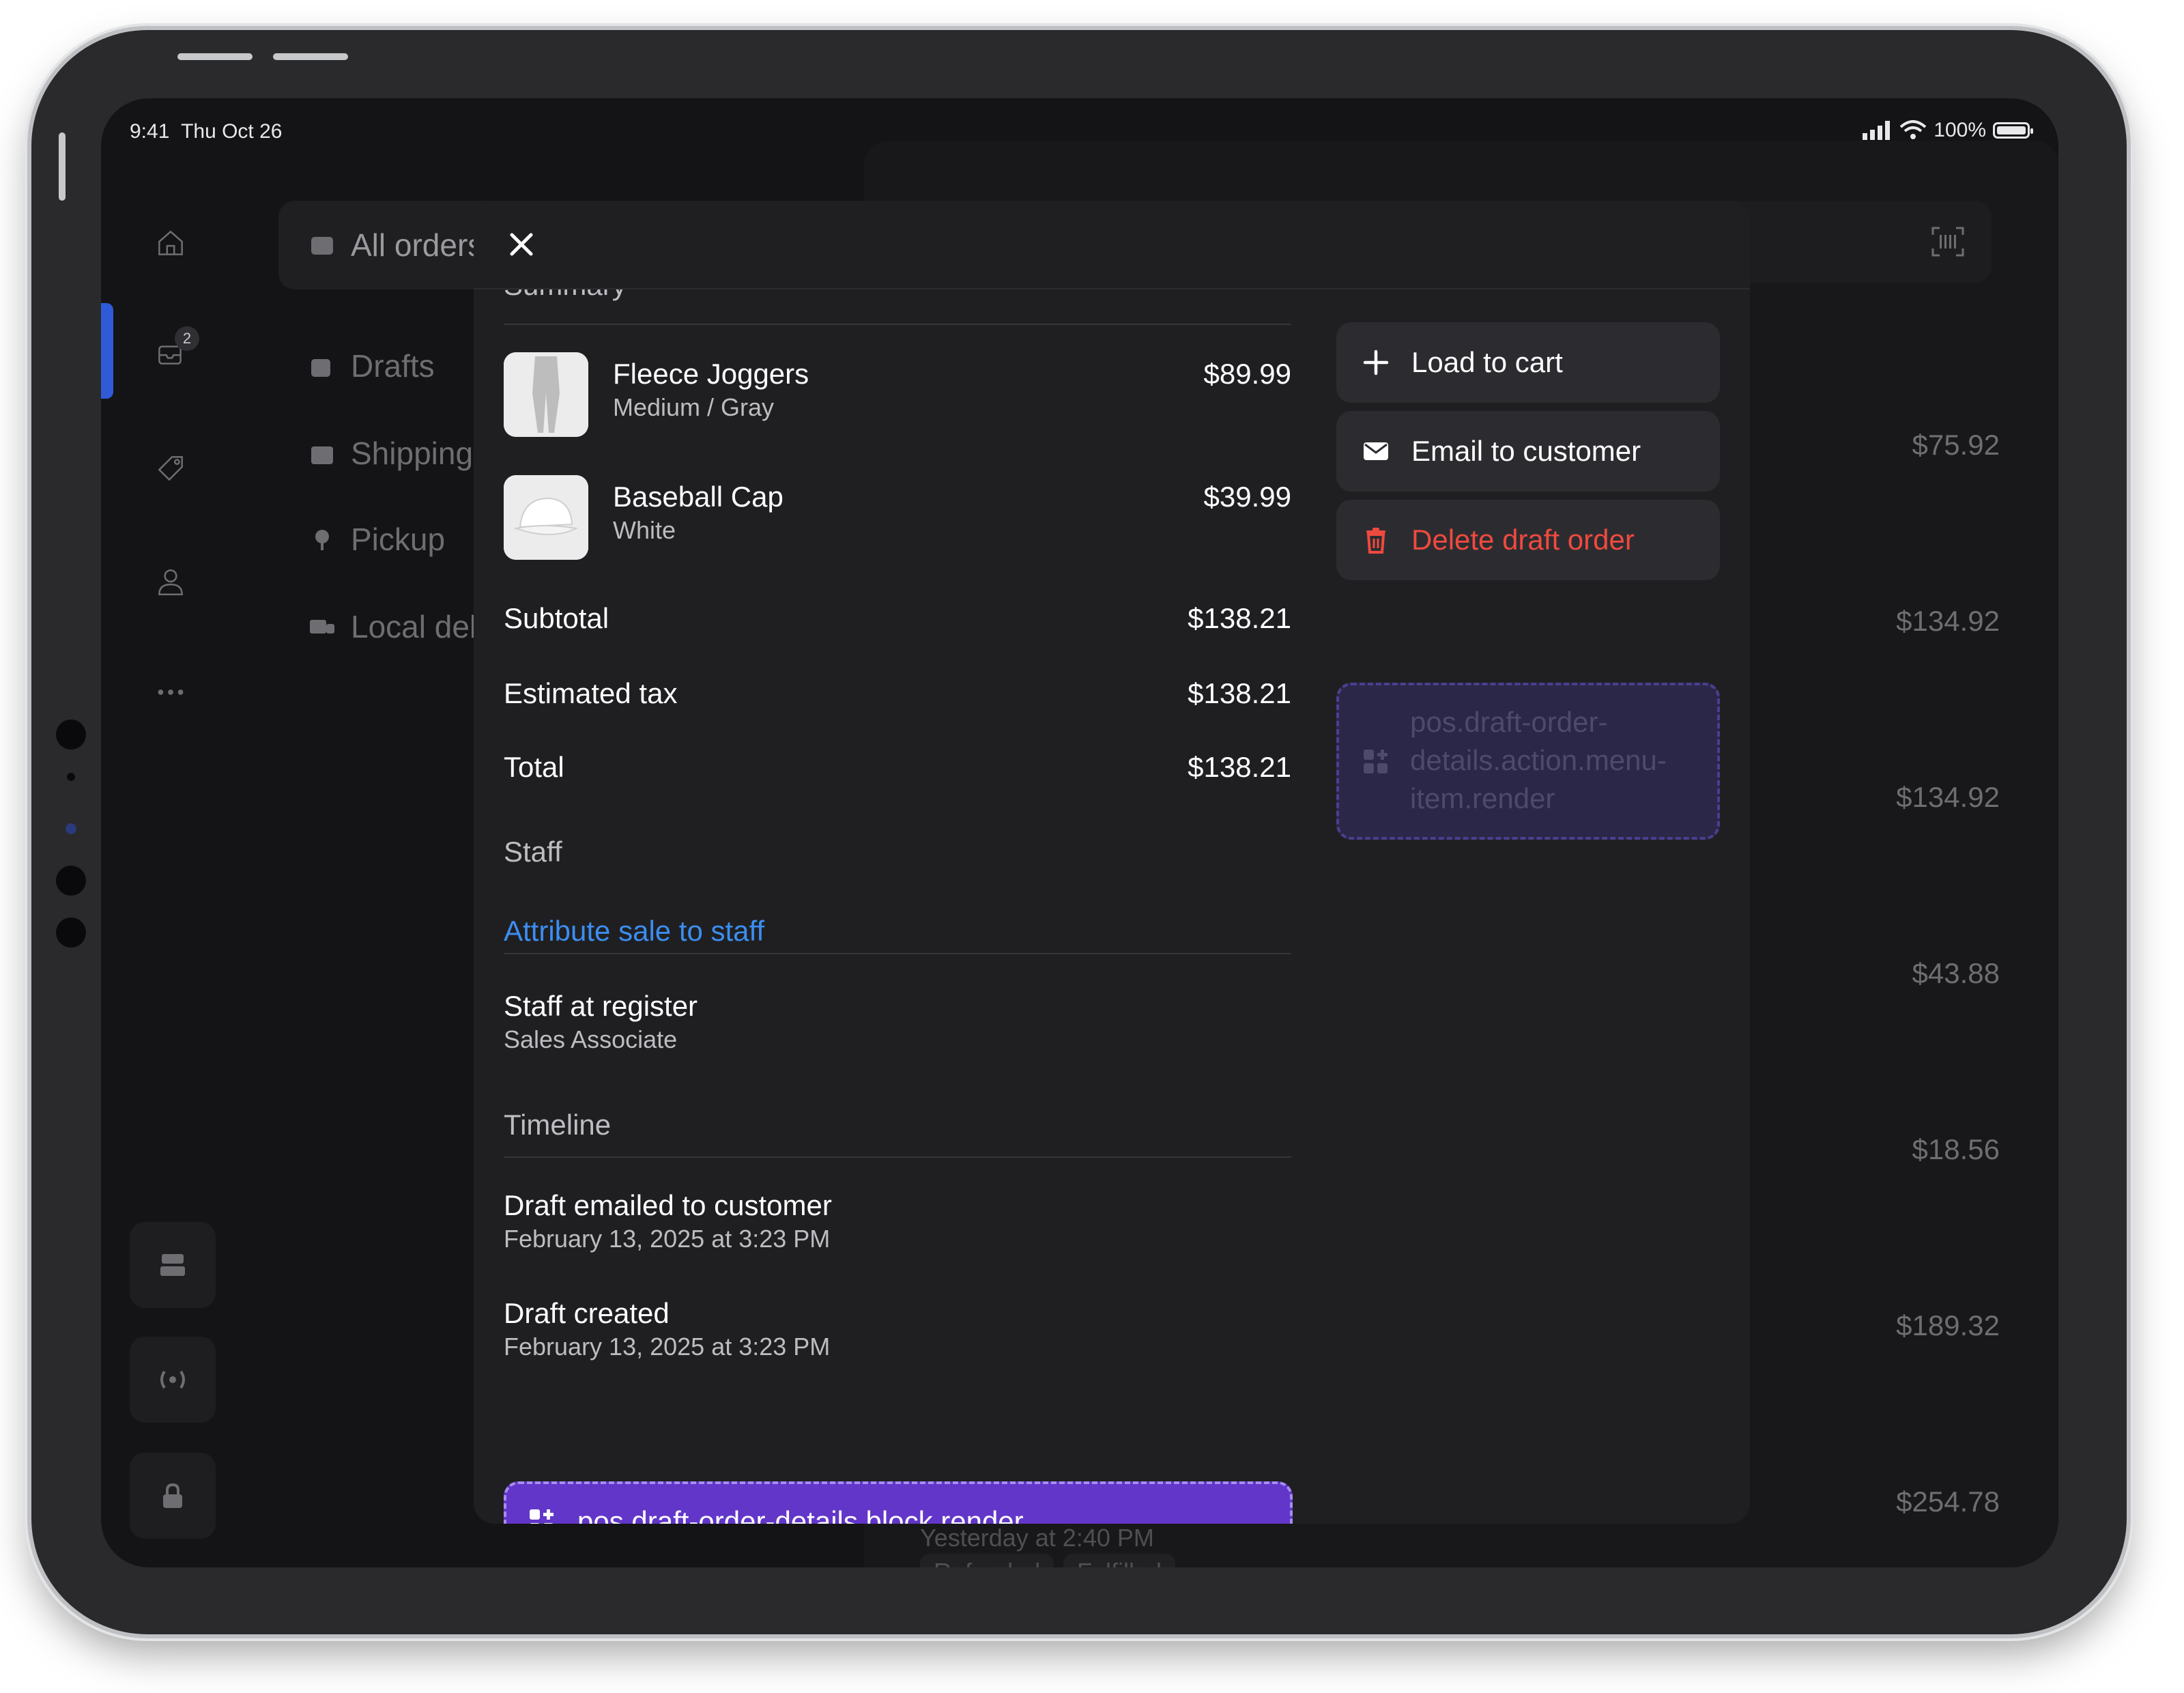  I want to click on broadcast-icon, so click(173, 1380).